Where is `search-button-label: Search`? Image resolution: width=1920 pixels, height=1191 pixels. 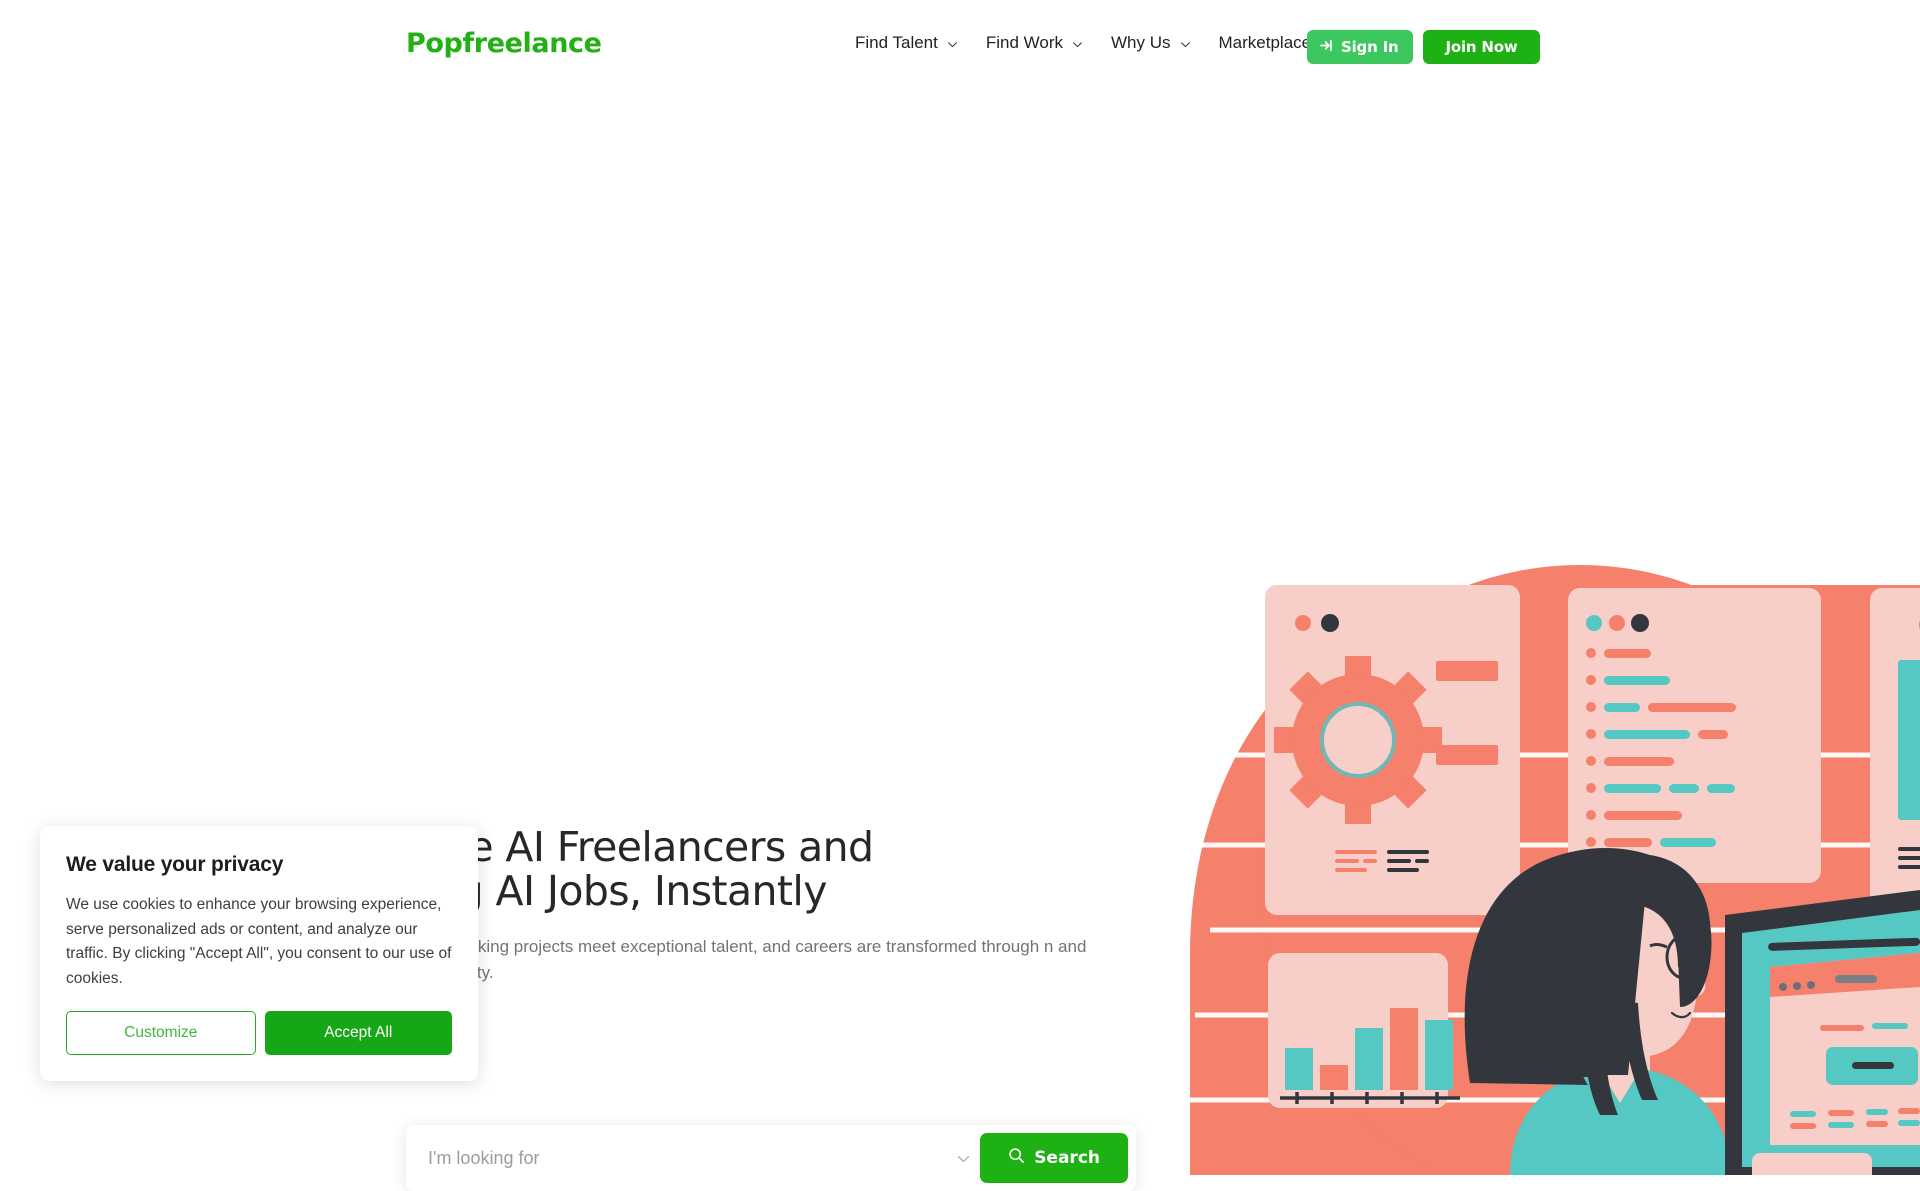 search-button-label: Search is located at coordinates (1067, 1158).